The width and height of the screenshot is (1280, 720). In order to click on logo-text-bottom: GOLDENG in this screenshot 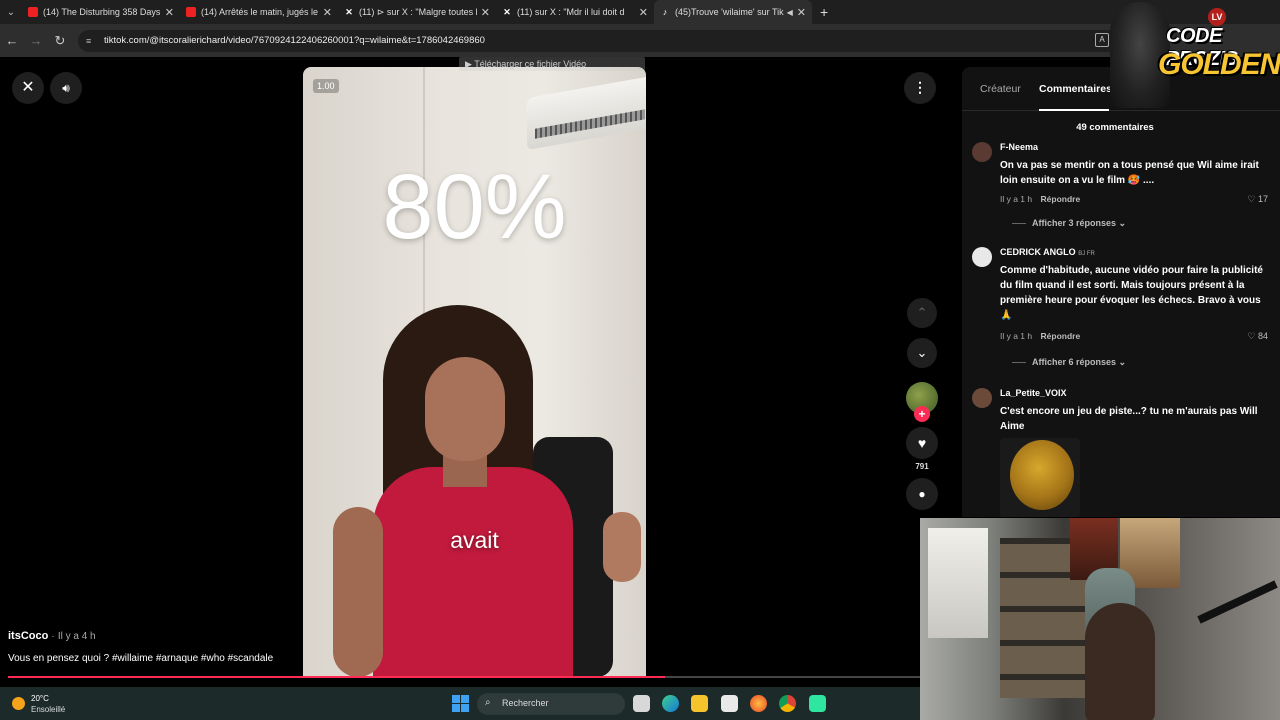, I will do `click(1219, 64)`.